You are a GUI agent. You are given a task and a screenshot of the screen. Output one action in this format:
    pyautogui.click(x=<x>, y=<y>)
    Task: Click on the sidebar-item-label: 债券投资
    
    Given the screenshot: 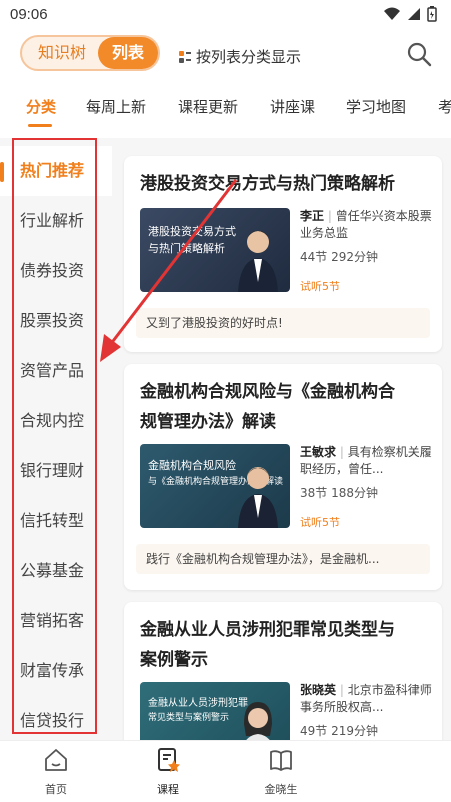 What is the action you would take?
    pyautogui.click(x=52, y=270)
    